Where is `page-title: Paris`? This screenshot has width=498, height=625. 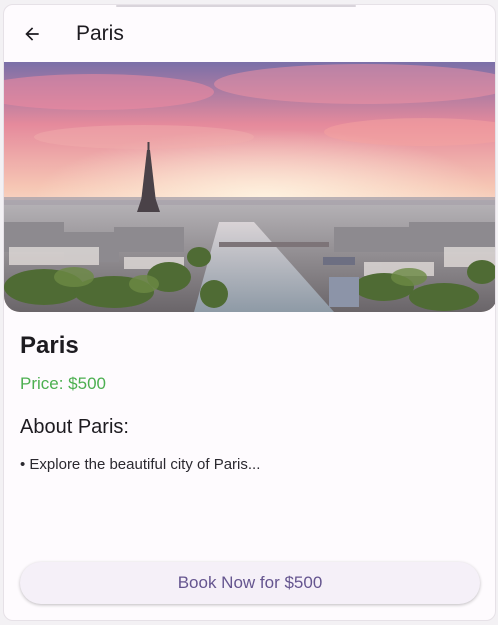 page-title: Paris is located at coordinates (100, 33).